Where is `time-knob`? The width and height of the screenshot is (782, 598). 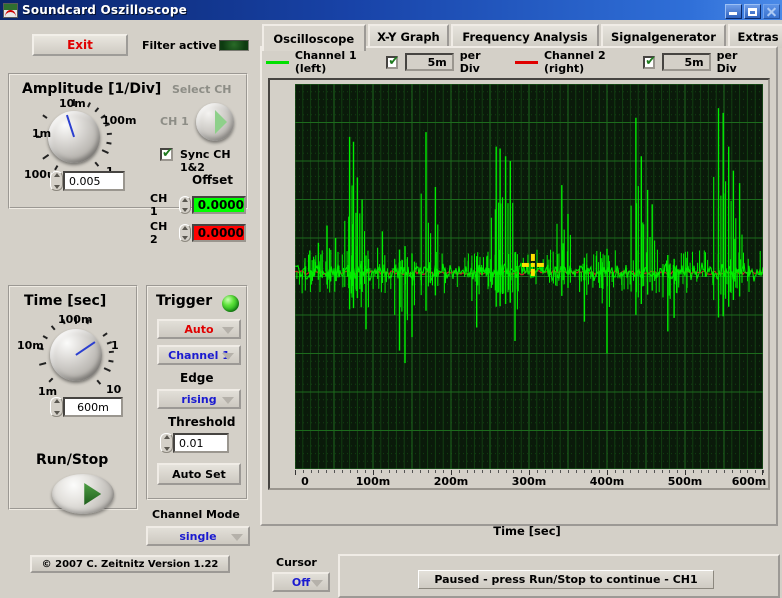 time-knob is located at coordinates (76, 355).